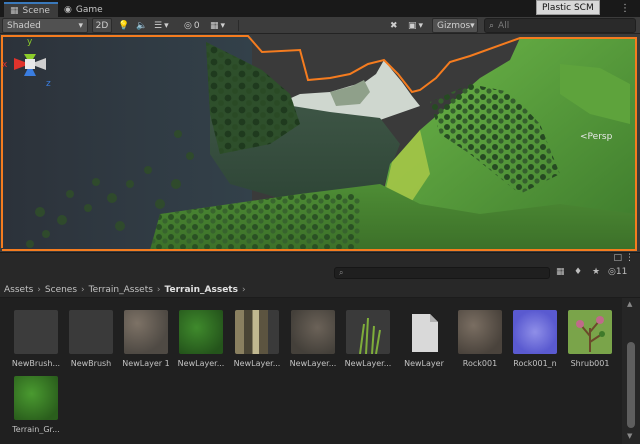 The image size is (640, 444). I want to click on scene-search-placeholder: All, so click(504, 25).